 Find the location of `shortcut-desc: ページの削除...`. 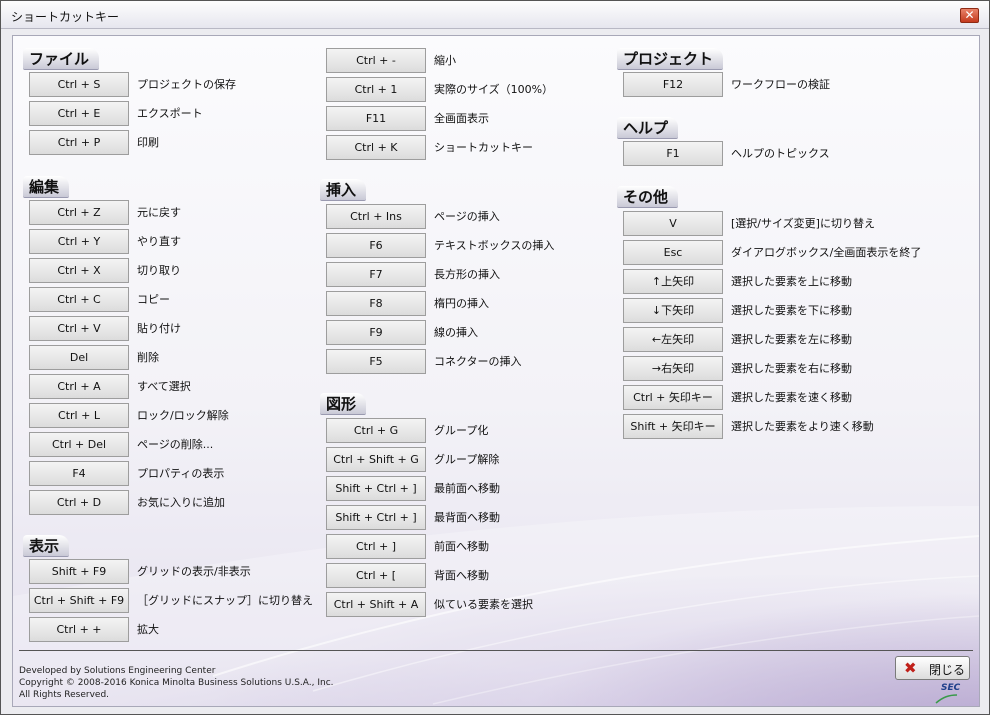

shortcut-desc: ページの削除... is located at coordinates (175, 444).